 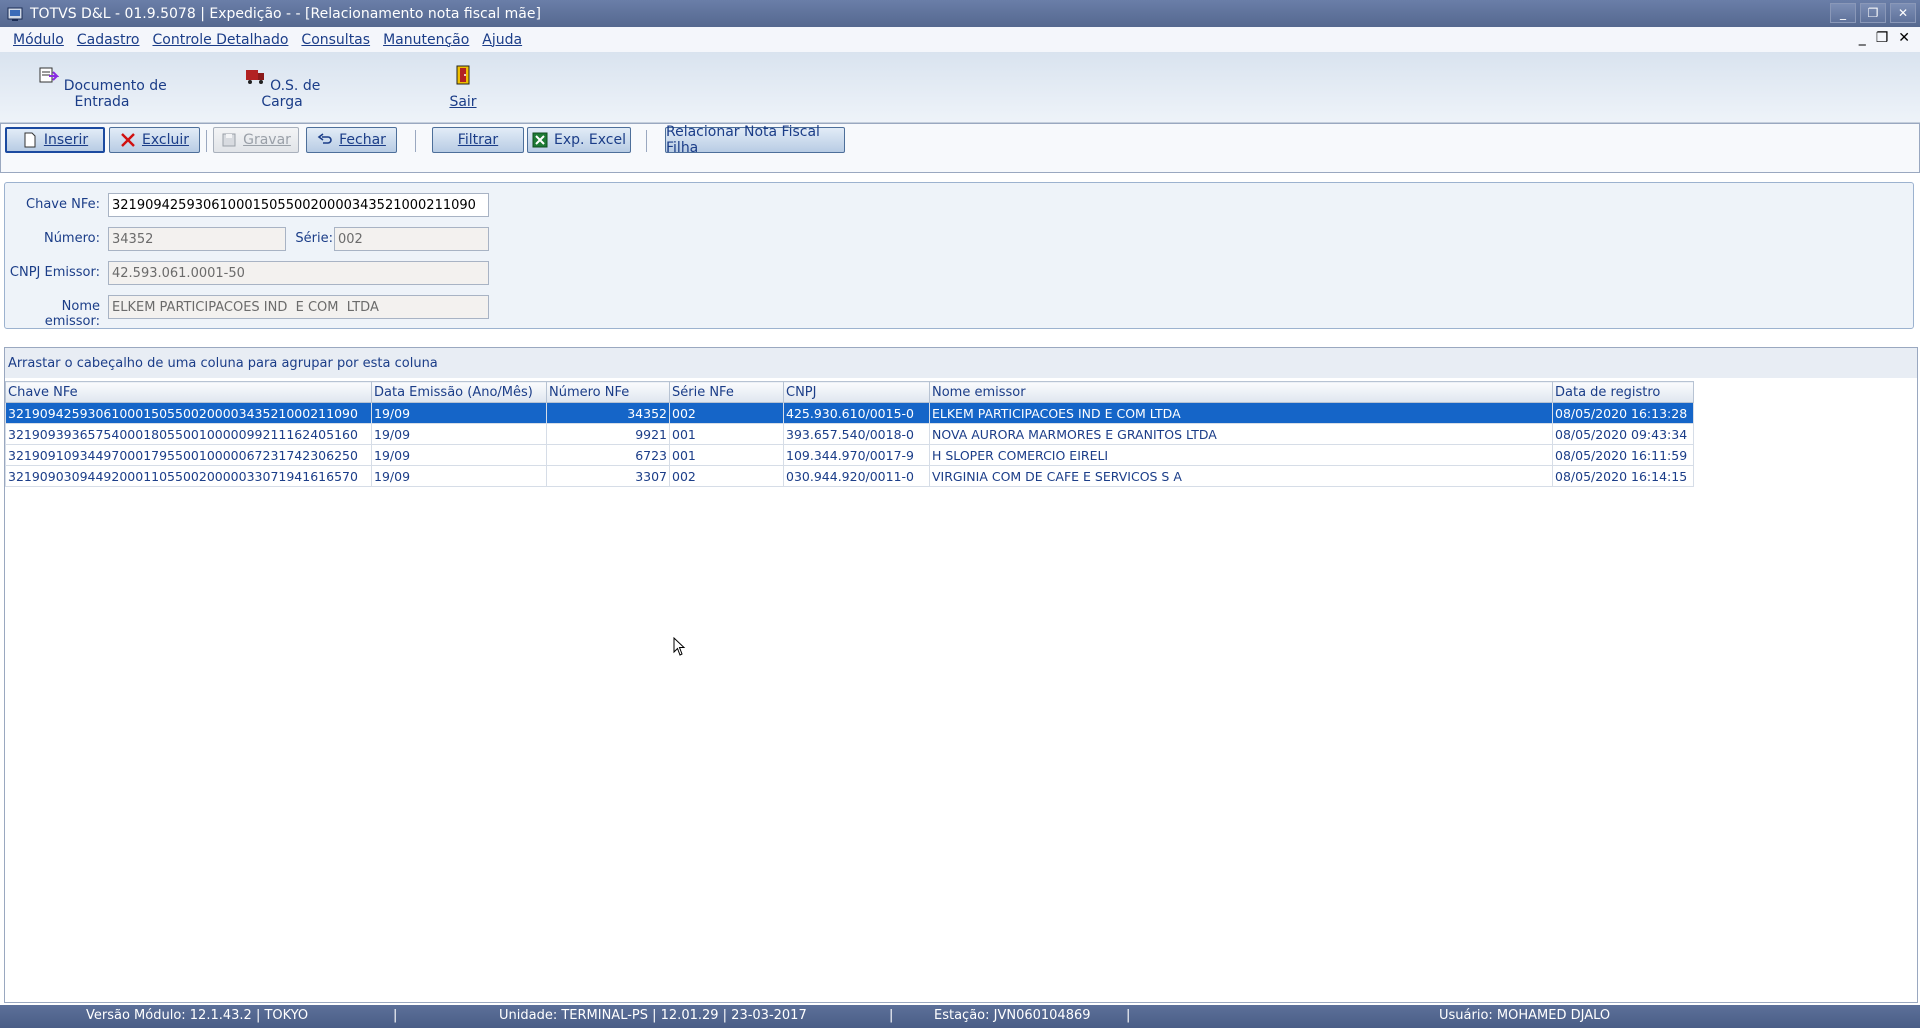 I want to click on menu-cadastro: Cadastro, so click(x=108, y=40).